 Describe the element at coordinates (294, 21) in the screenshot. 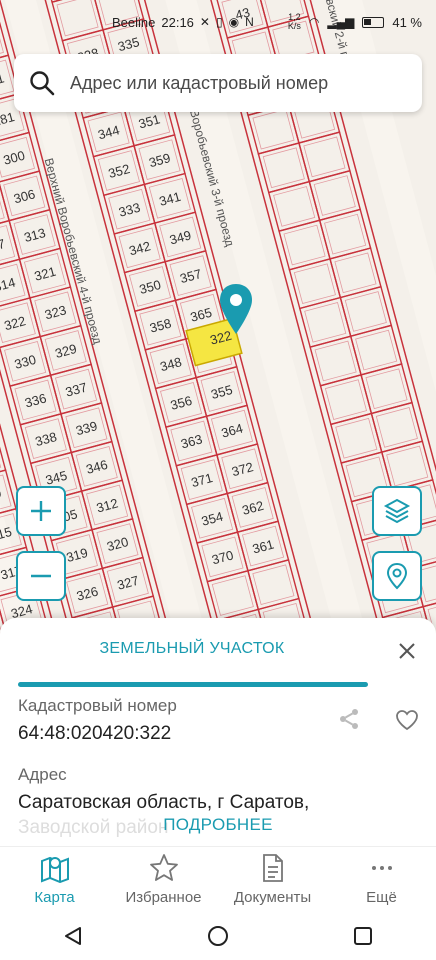

I see `net-speed: 1,2 K/s` at that location.